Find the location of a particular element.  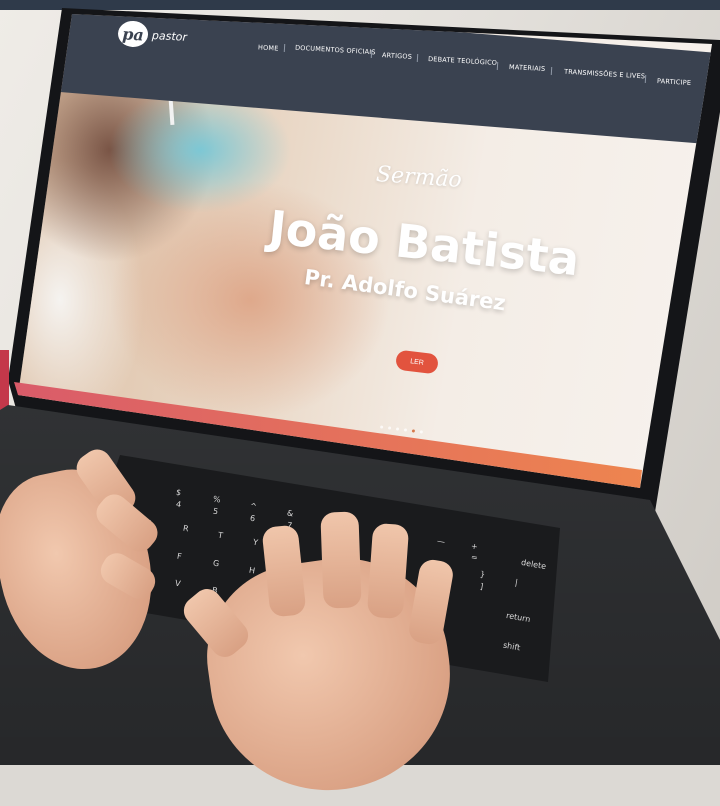

key: — is located at coordinates (441, 541).